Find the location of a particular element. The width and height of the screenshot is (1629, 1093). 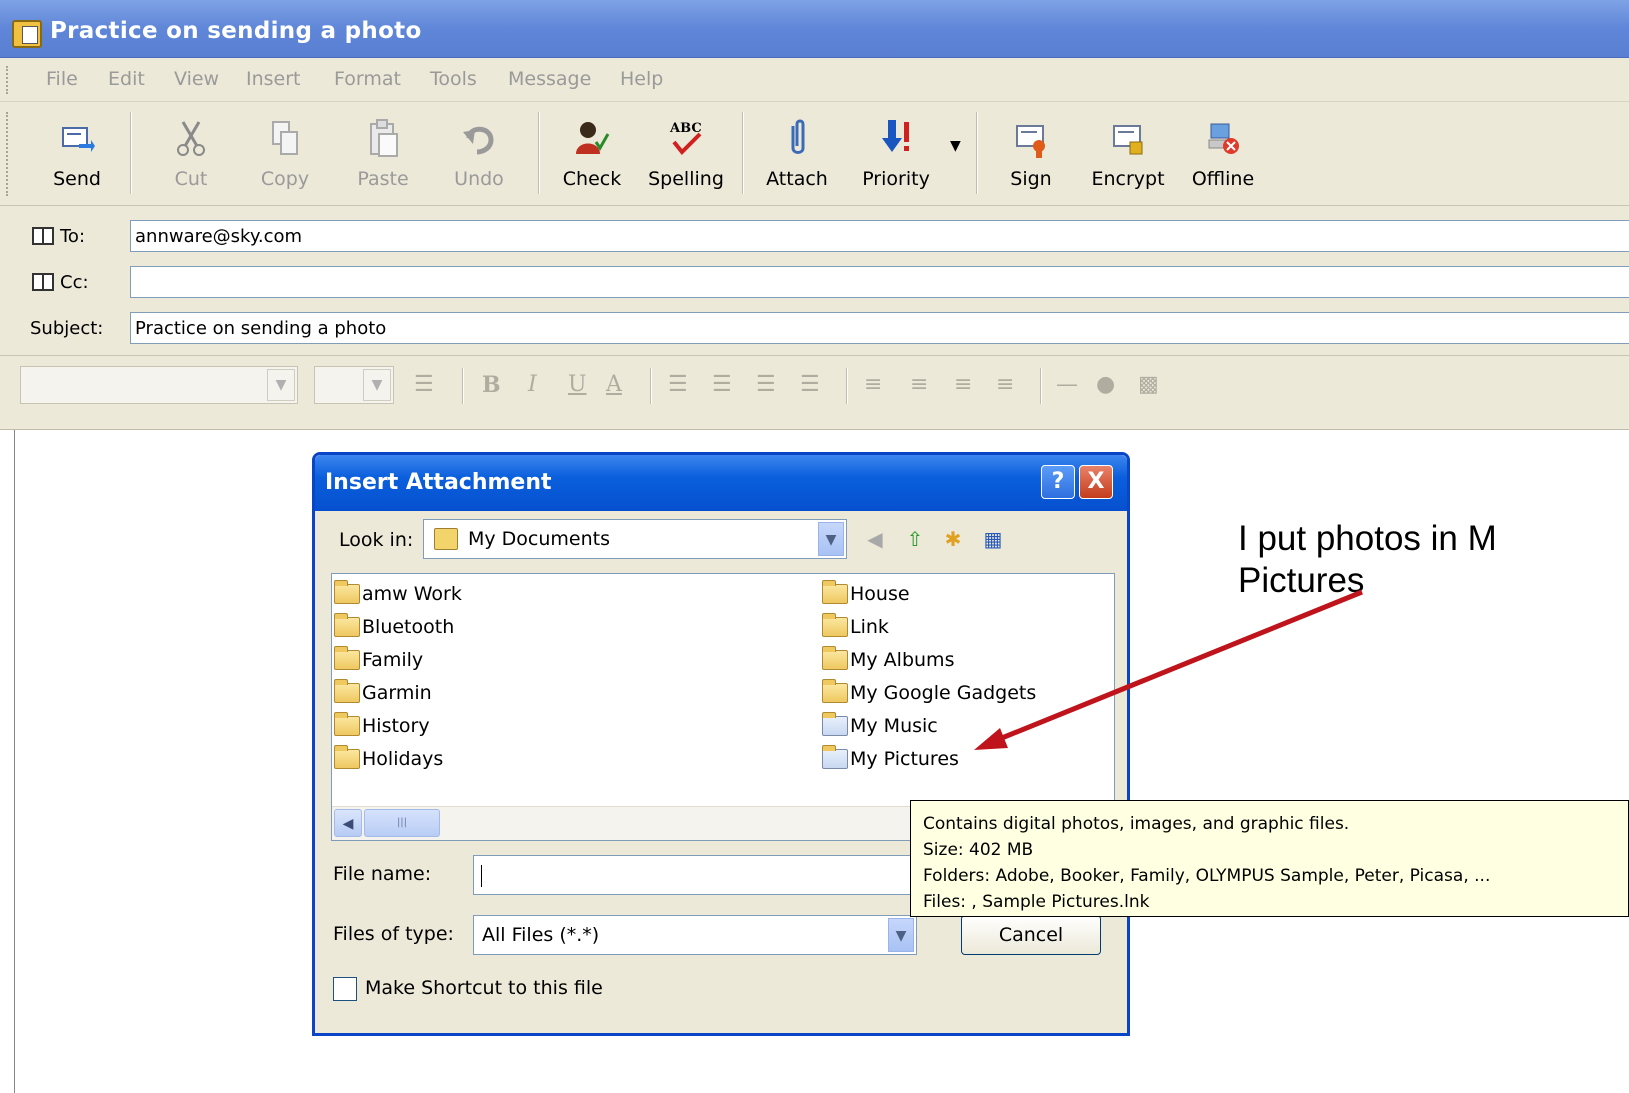

align-right-icon: ≡ is located at coordinates (963, 384).